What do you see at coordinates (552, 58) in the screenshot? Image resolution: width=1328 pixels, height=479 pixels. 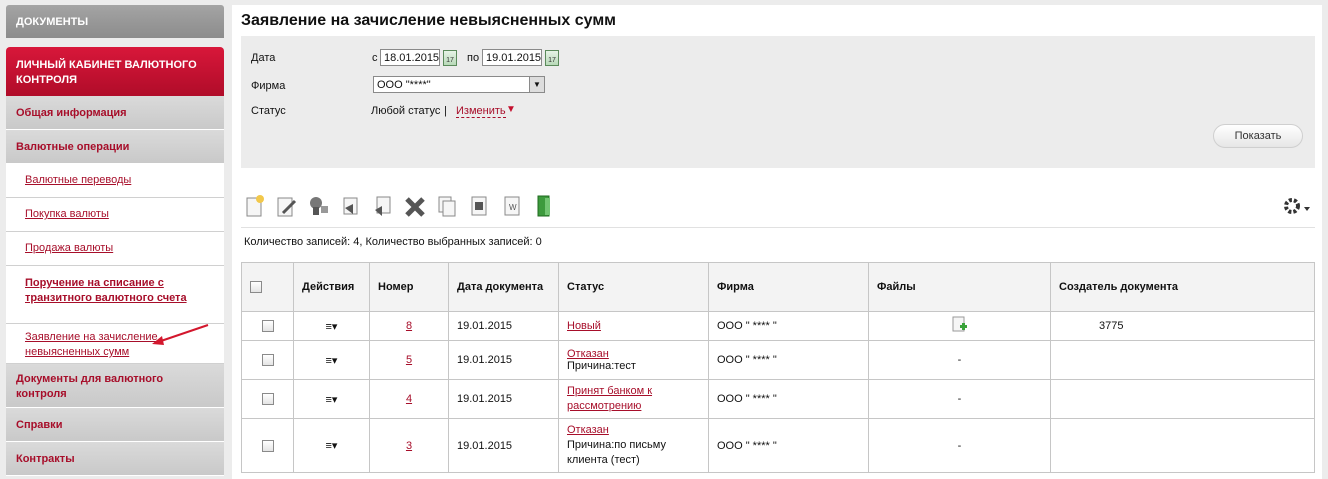 I see `calendar-to-icon: 17` at bounding box center [552, 58].